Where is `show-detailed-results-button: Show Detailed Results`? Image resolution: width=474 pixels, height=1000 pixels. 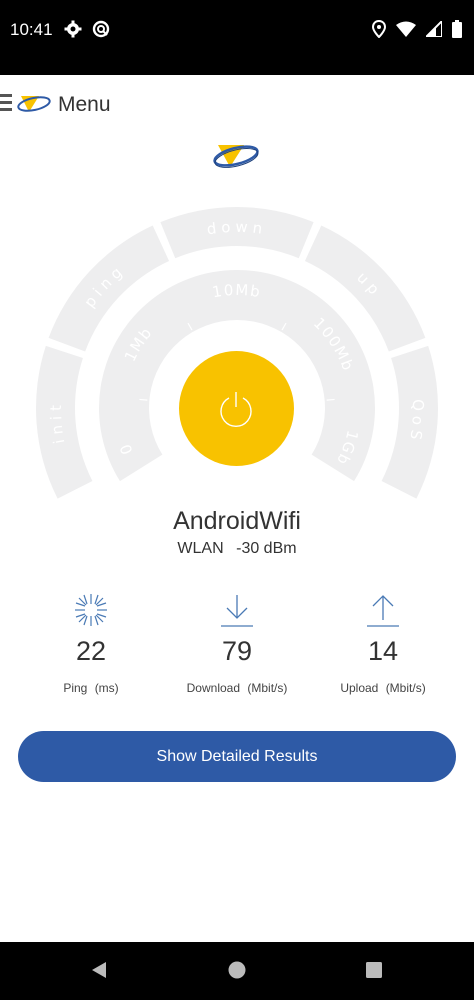
show-detailed-results-button: Show Detailed Results is located at coordinates (237, 756).